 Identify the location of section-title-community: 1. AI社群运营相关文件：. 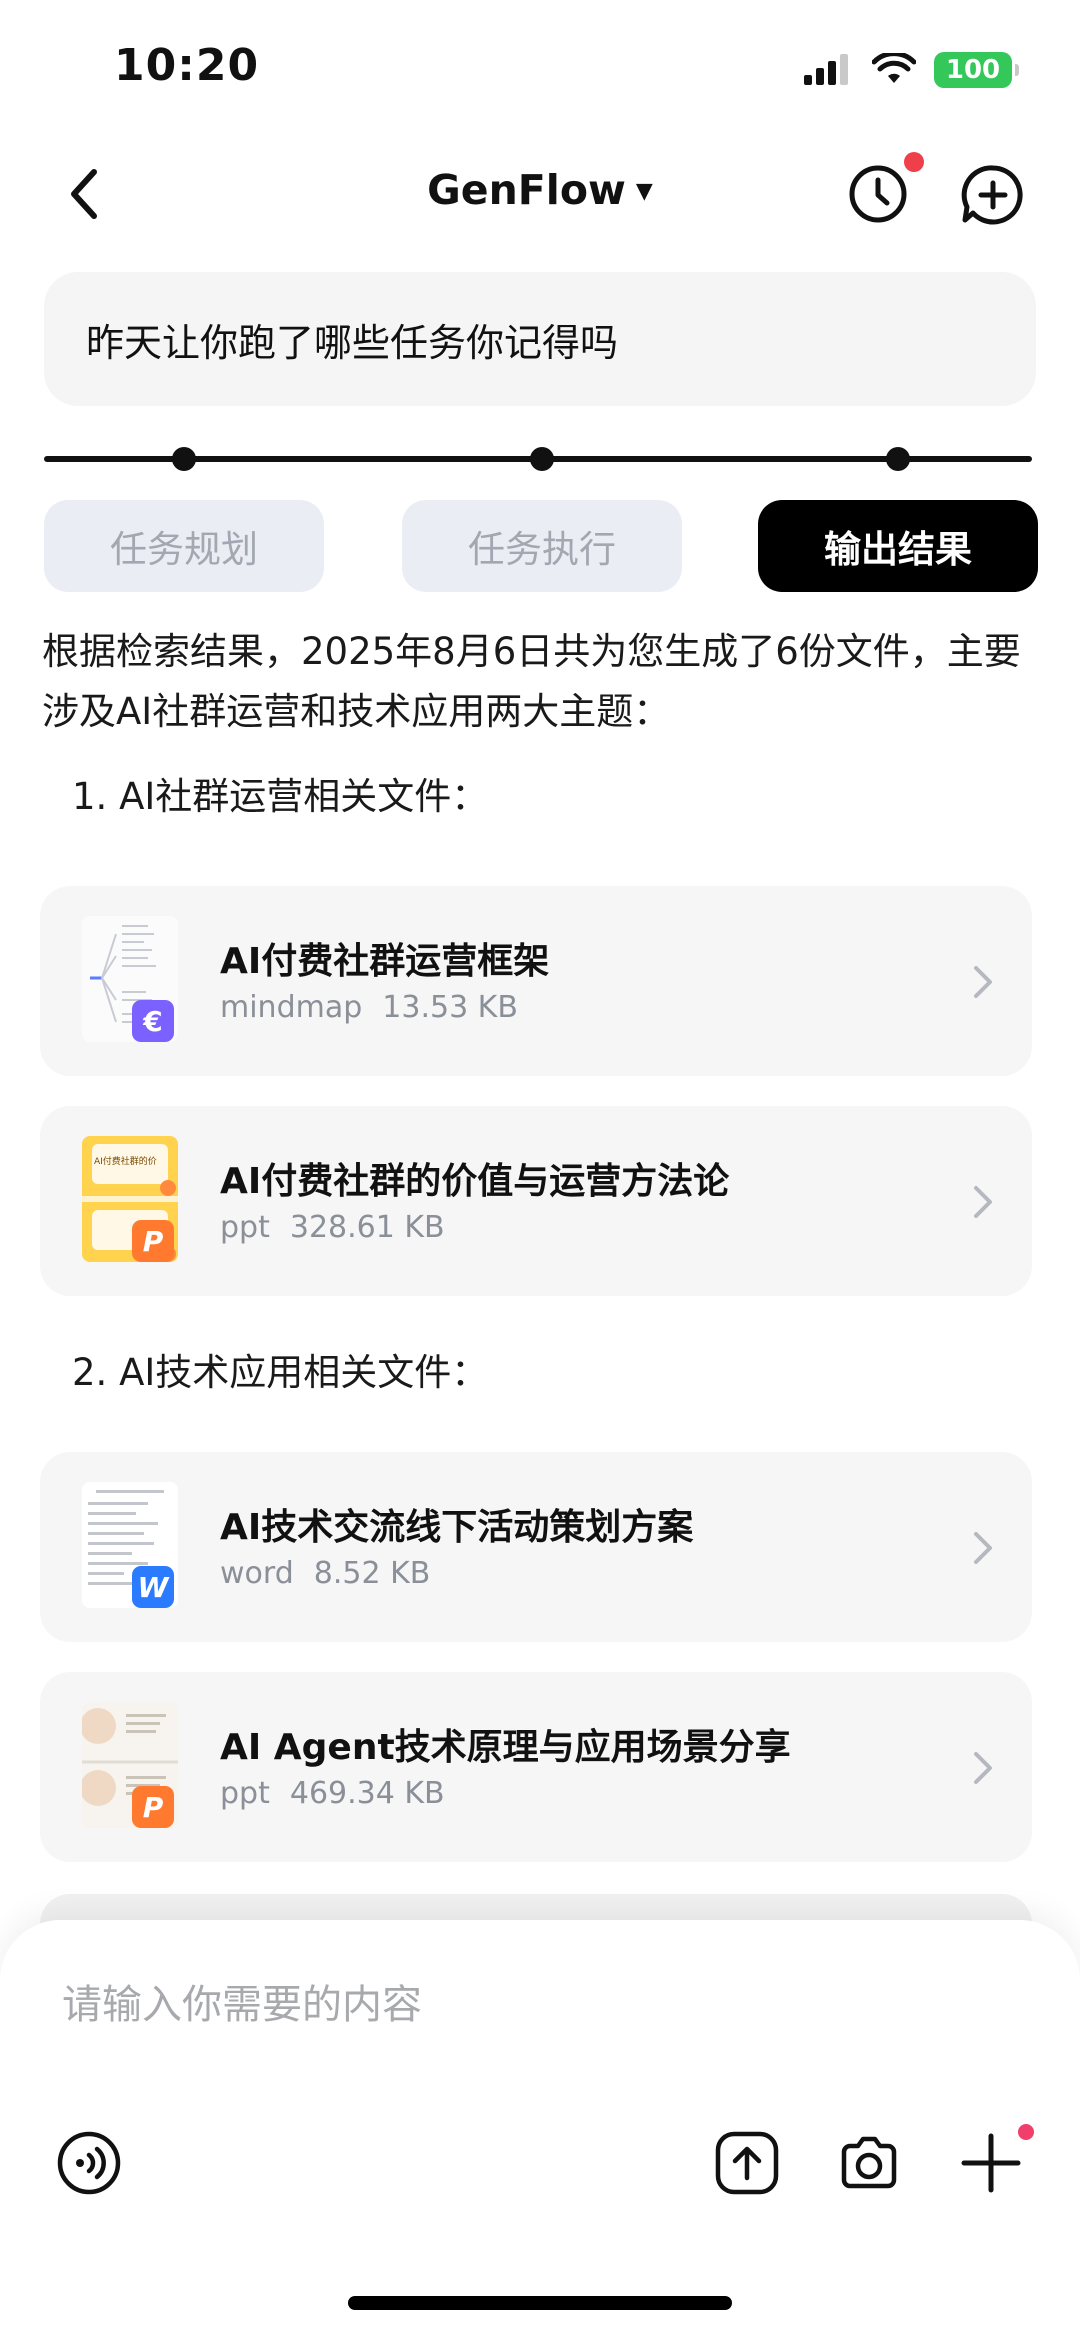
(280, 796).